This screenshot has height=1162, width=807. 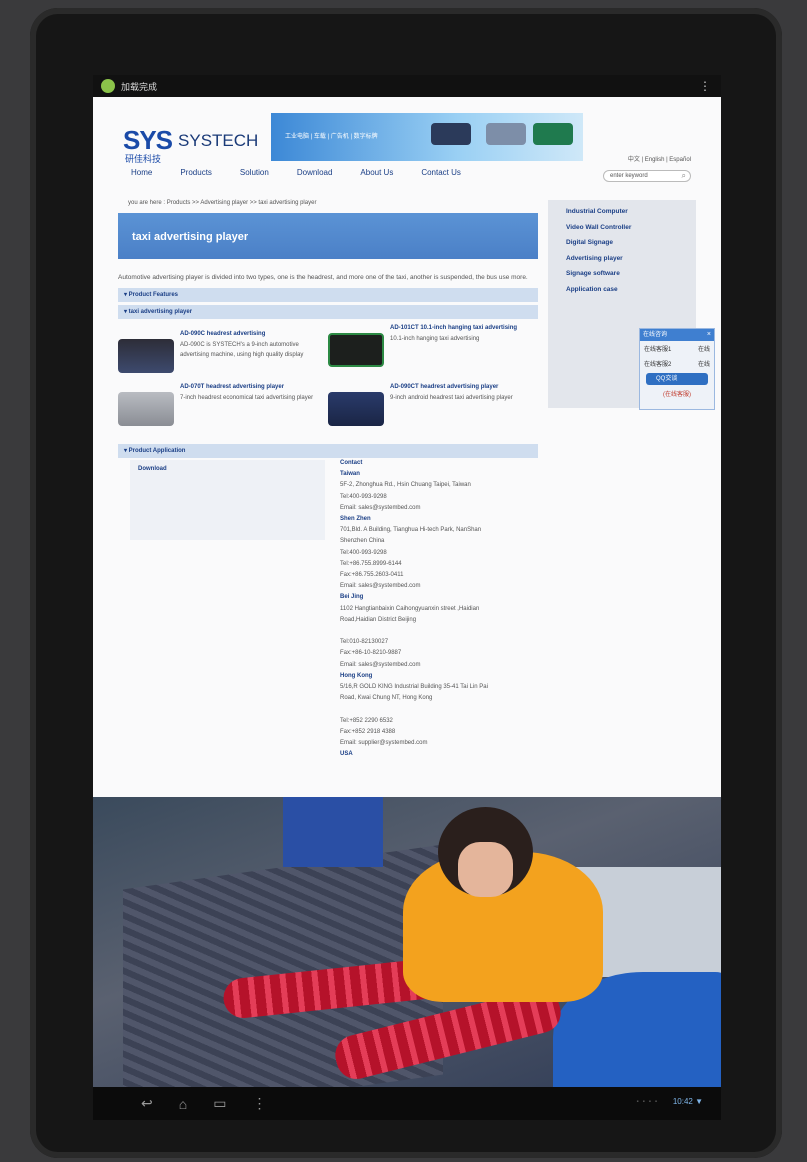 I want to click on chat-service-row: 在线客服1 在线, so click(x=677, y=348).